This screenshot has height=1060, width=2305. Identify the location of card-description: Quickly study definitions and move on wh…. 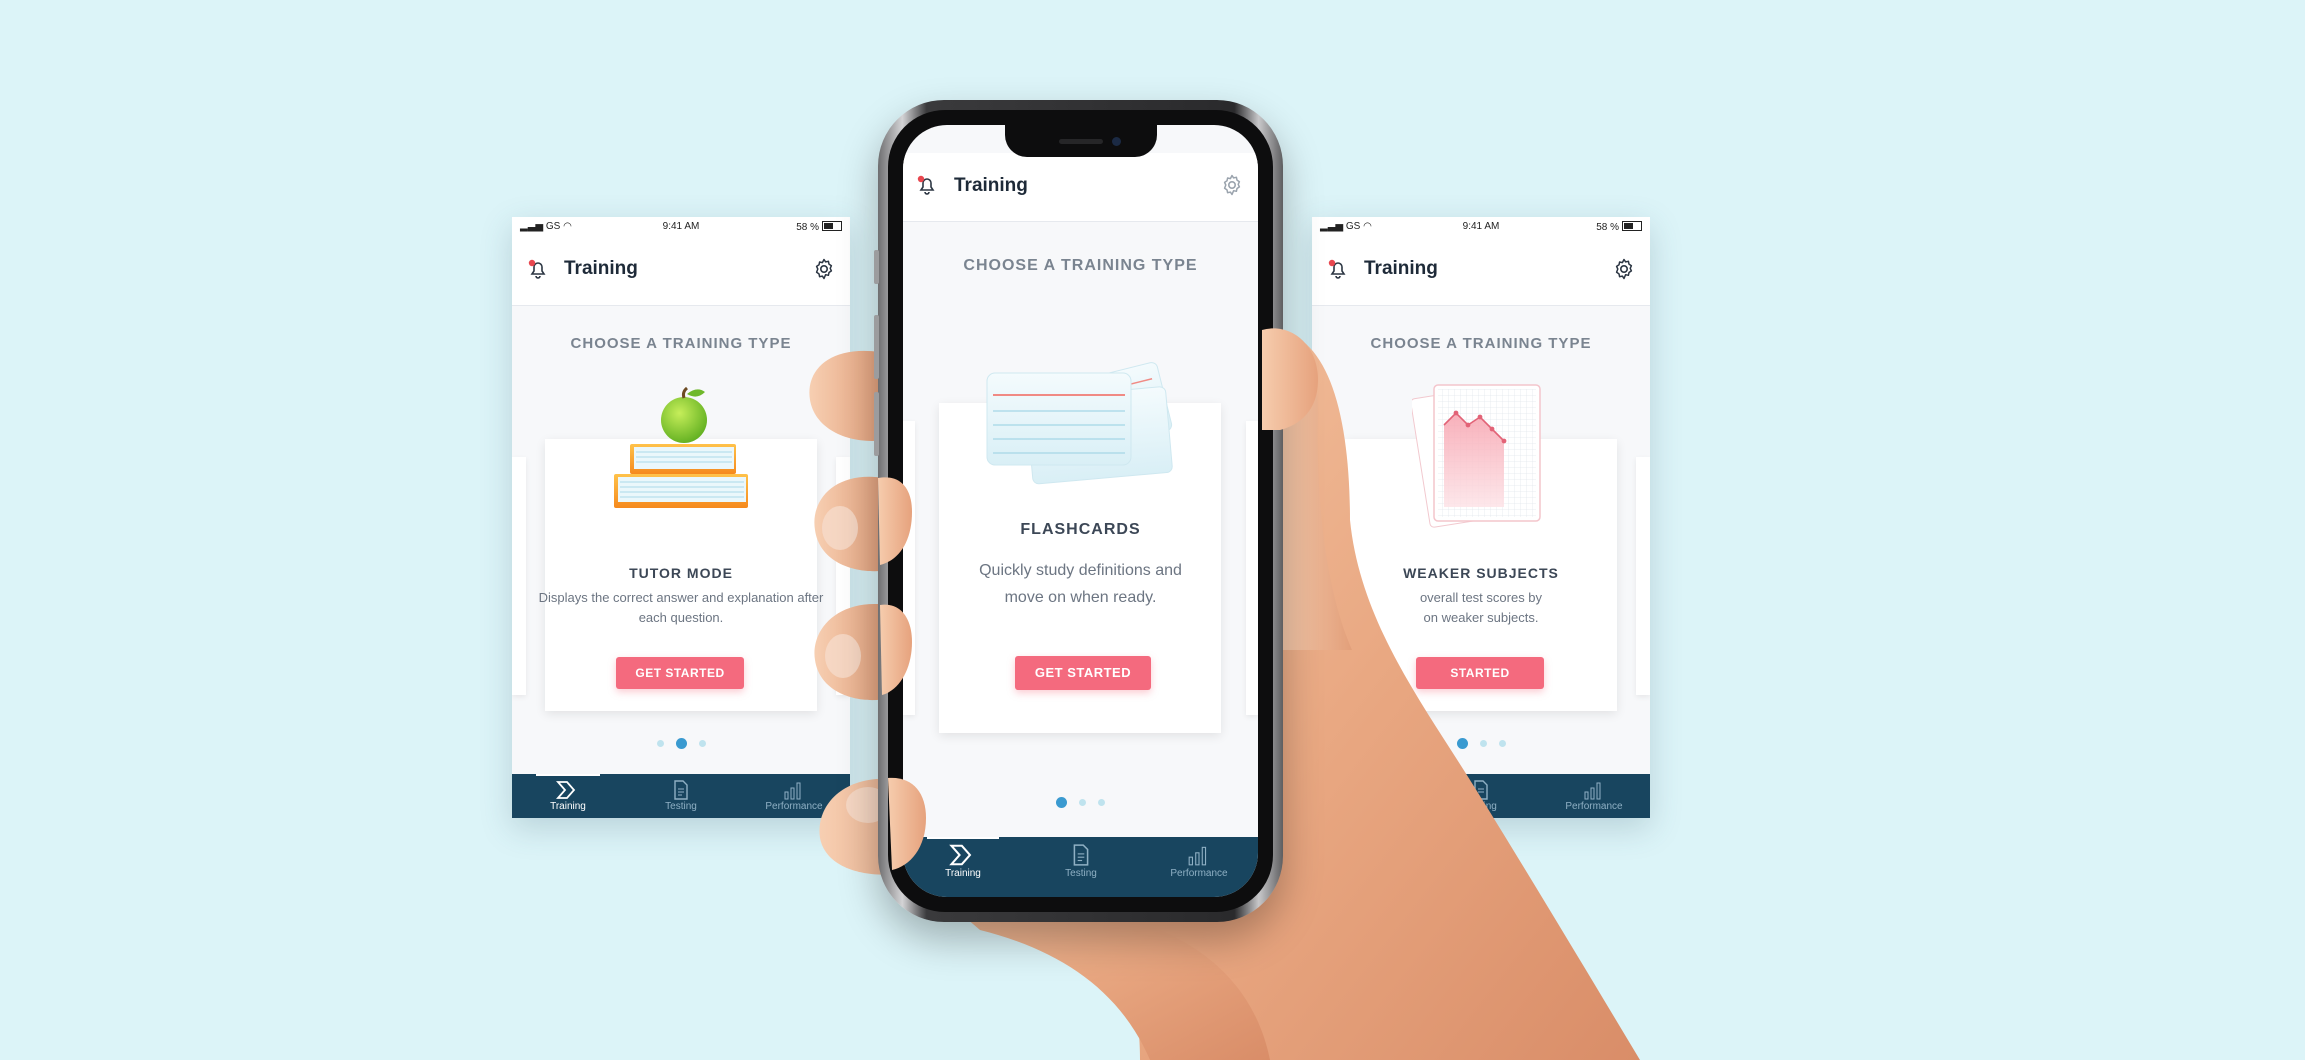
(1080, 584).